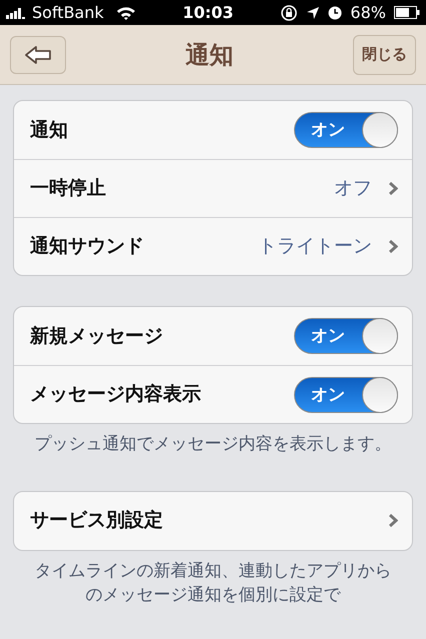 This screenshot has width=426, height=639. What do you see at coordinates (210, 55) in the screenshot?
I see `screen-title: 通知` at bounding box center [210, 55].